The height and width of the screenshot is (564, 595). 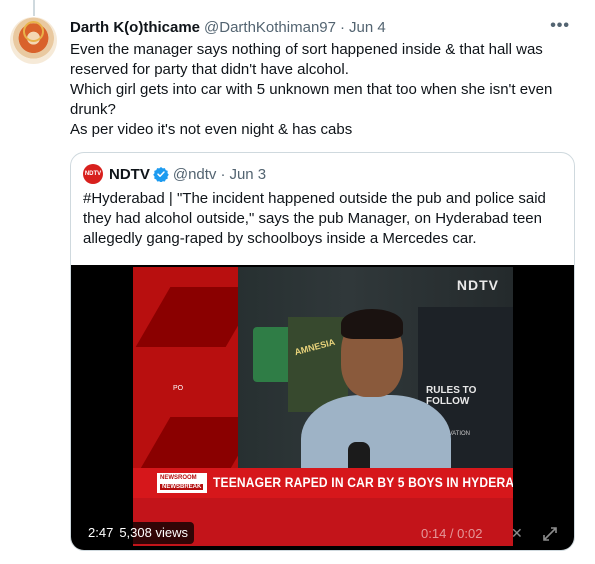 I want to click on author-name: Darth K(o)thicame, so click(x=135, y=27).